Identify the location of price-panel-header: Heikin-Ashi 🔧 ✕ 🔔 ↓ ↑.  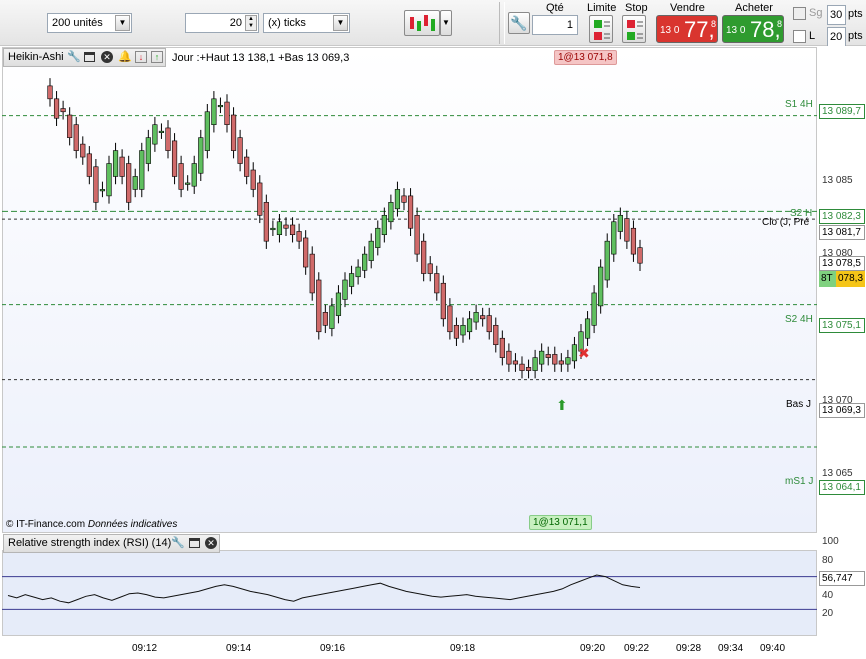
(84, 57).